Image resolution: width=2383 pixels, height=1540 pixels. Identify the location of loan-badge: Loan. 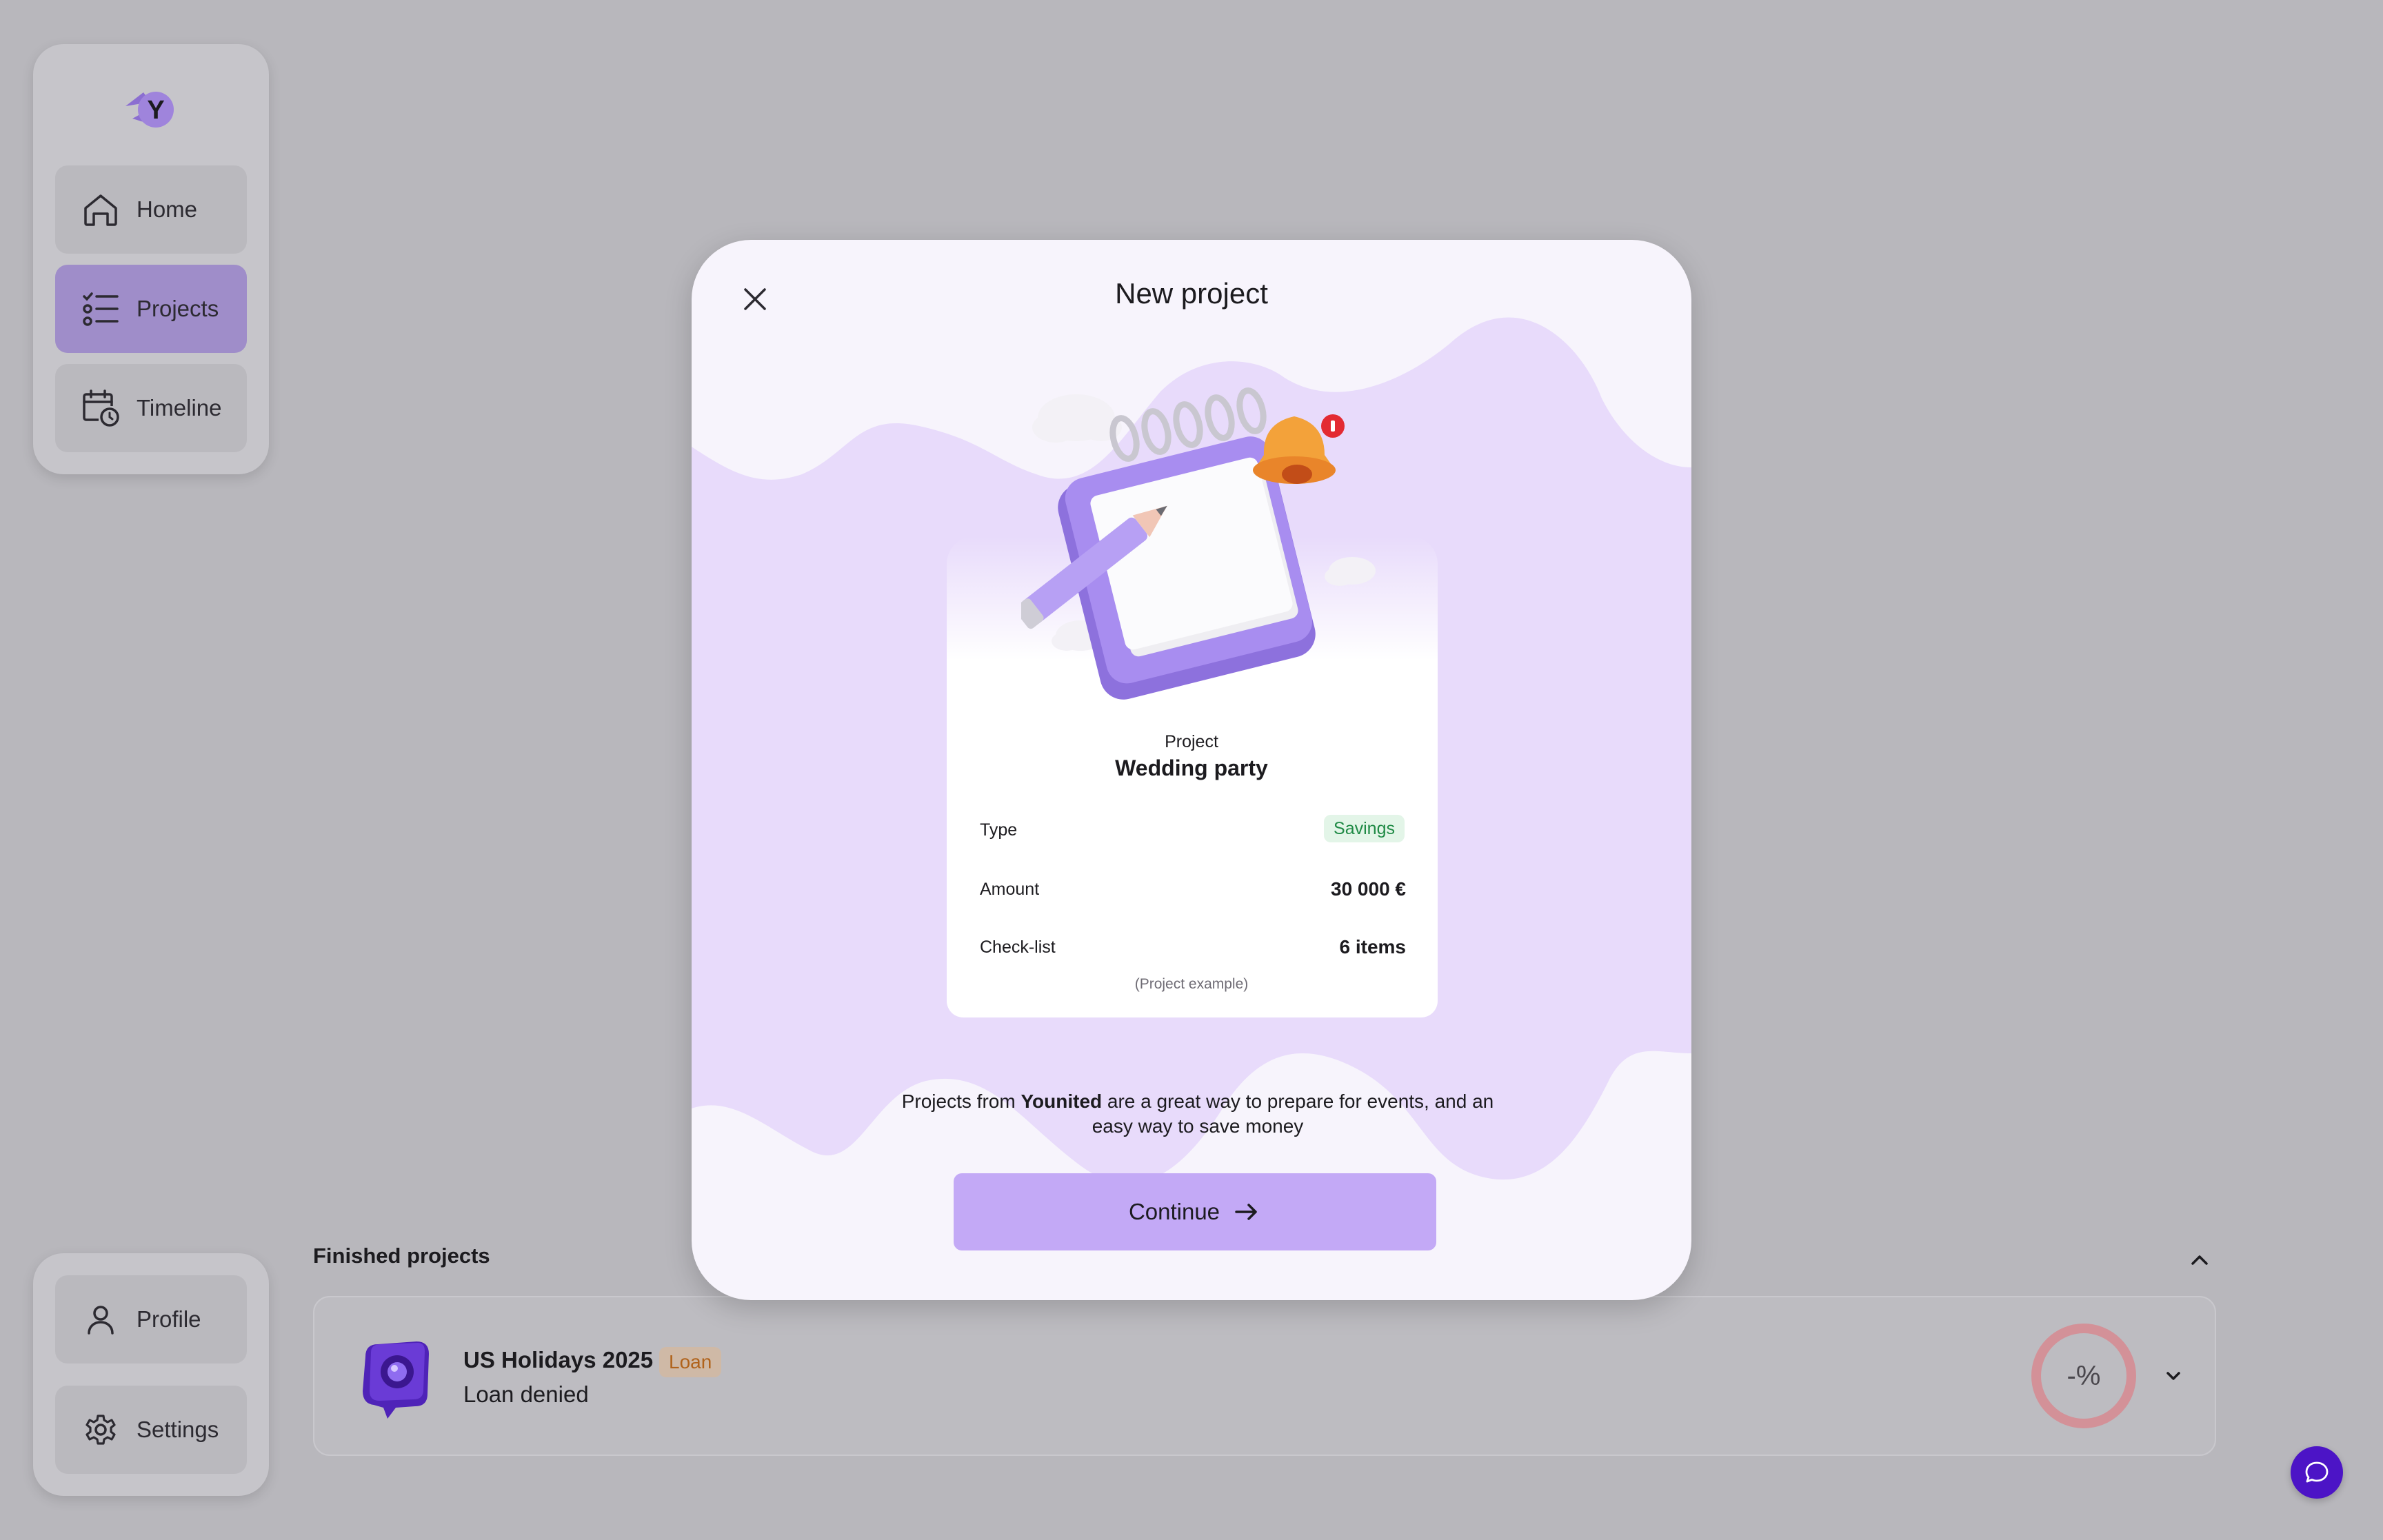
(690, 1362).